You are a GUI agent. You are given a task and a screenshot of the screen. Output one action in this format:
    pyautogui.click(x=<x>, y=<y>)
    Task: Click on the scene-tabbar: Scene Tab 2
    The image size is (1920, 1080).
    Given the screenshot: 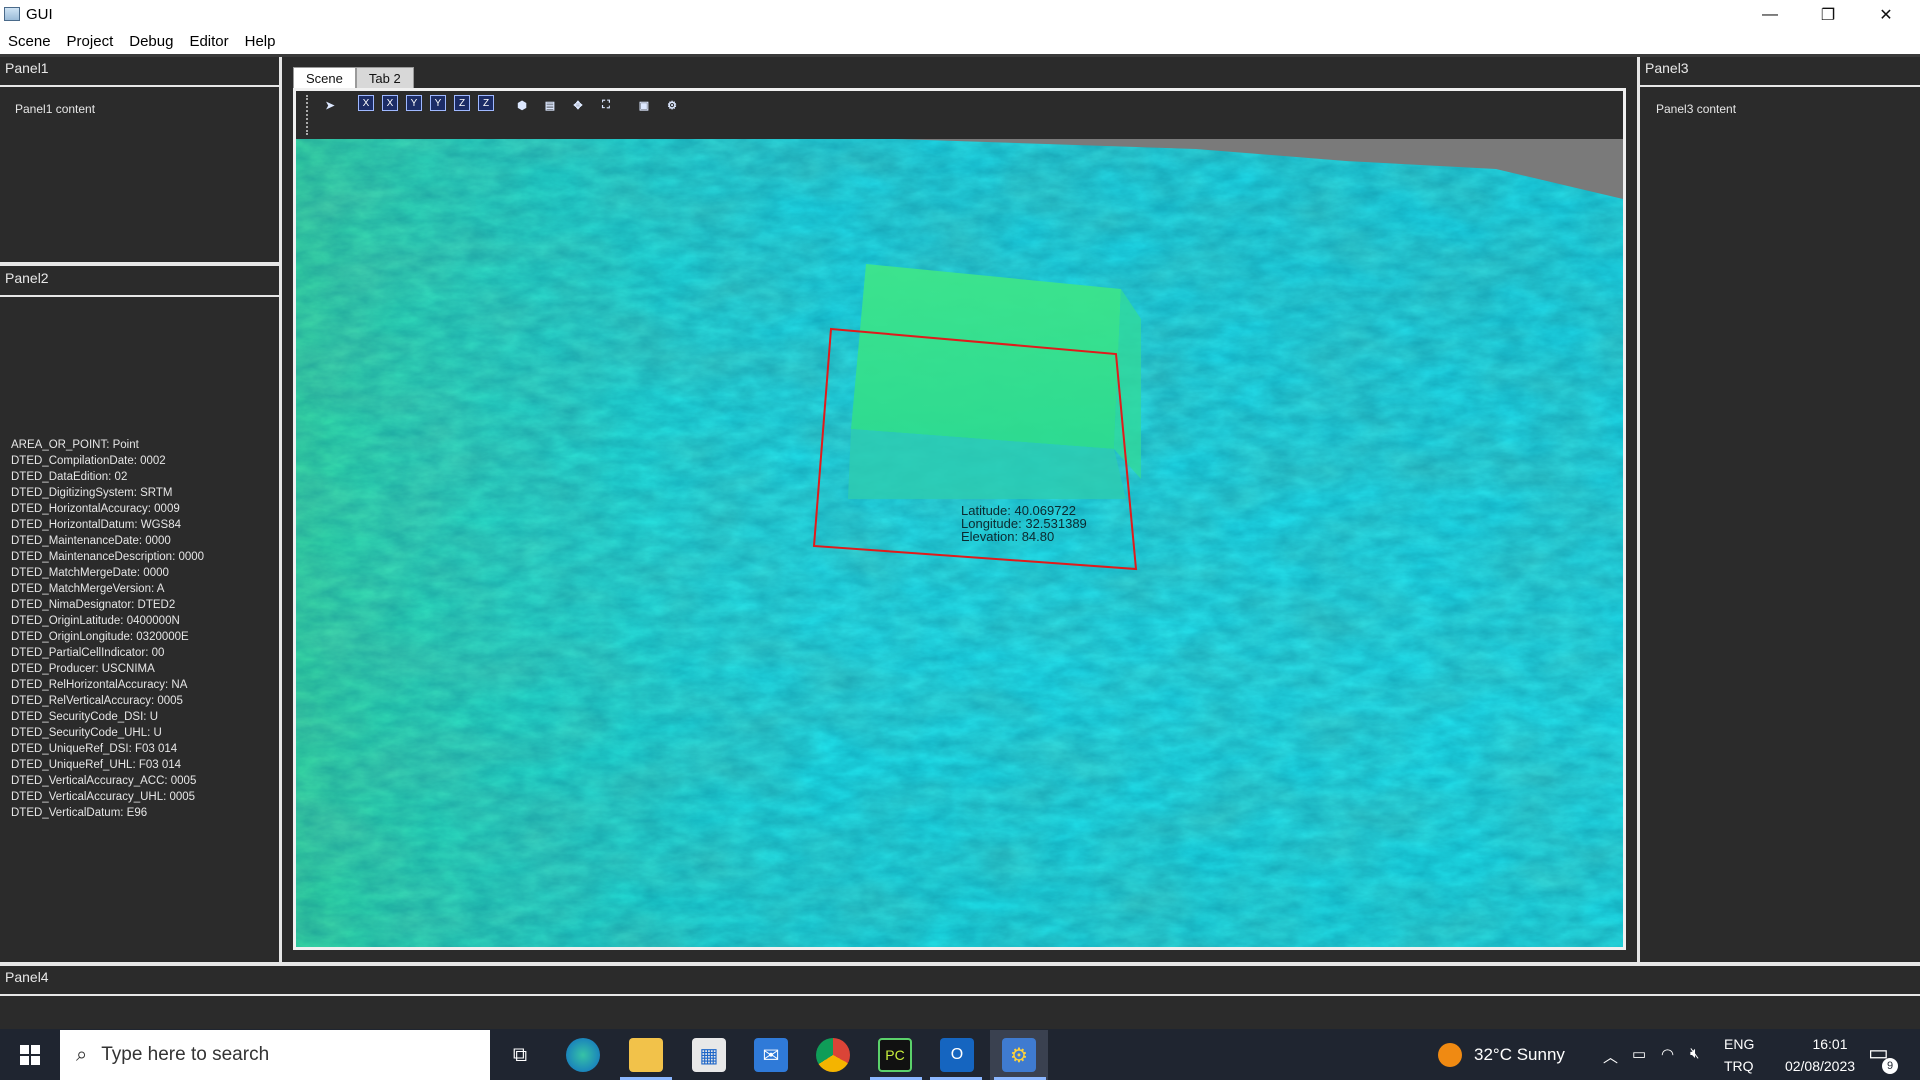 What is the action you would take?
    pyautogui.click(x=353, y=78)
    